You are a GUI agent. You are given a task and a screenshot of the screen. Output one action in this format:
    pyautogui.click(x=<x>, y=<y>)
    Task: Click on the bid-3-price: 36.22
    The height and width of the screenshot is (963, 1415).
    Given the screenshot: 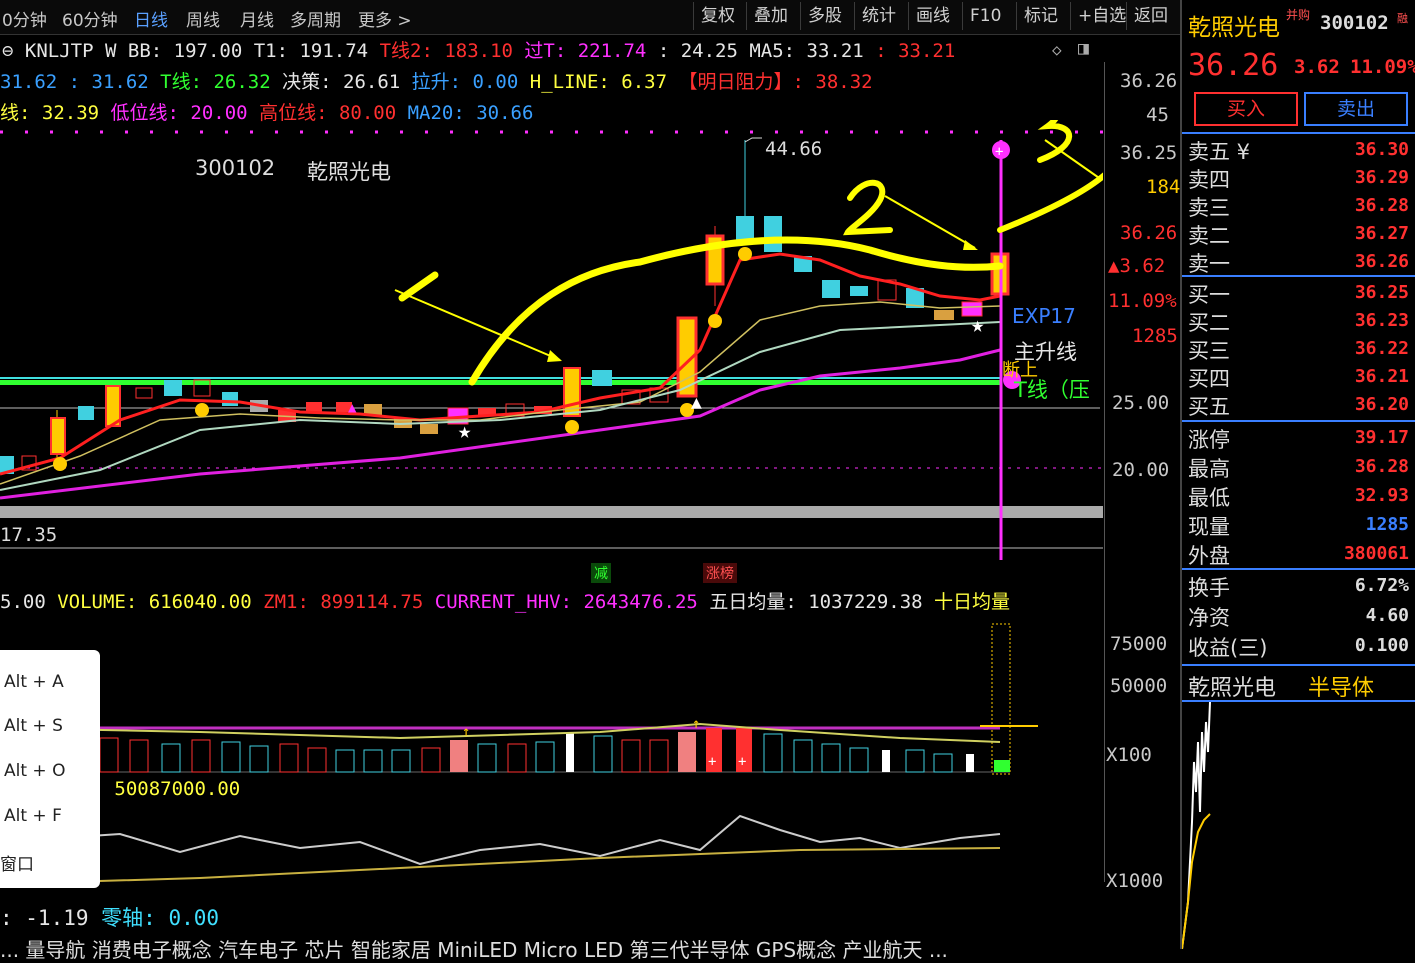 What is the action you would take?
    pyautogui.click(x=1382, y=348)
    